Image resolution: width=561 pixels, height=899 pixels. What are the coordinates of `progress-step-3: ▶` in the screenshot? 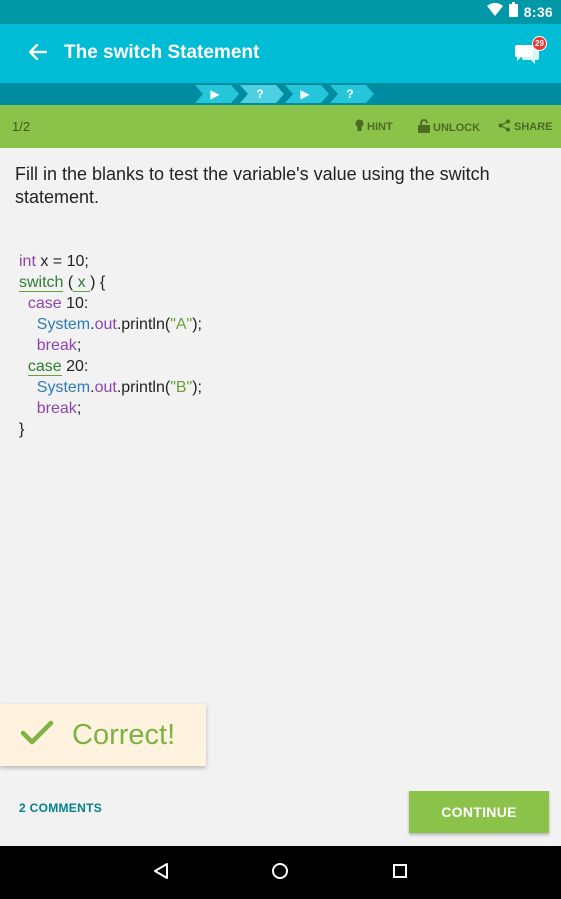 It's located at (305, 94).